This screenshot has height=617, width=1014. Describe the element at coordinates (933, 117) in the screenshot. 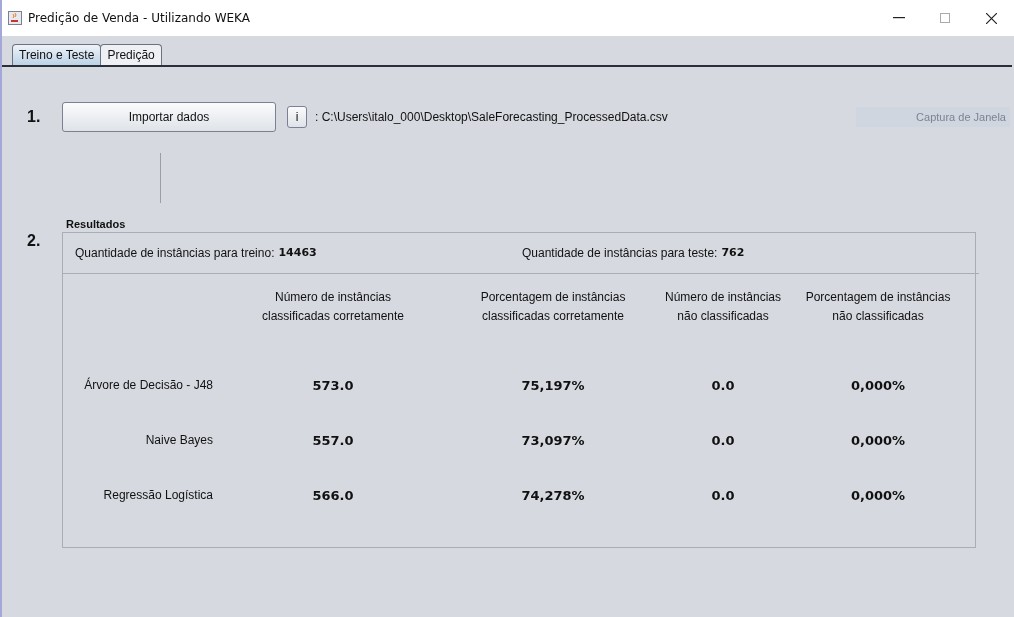

I see `overlay-label: Captura de Janela` at that location.